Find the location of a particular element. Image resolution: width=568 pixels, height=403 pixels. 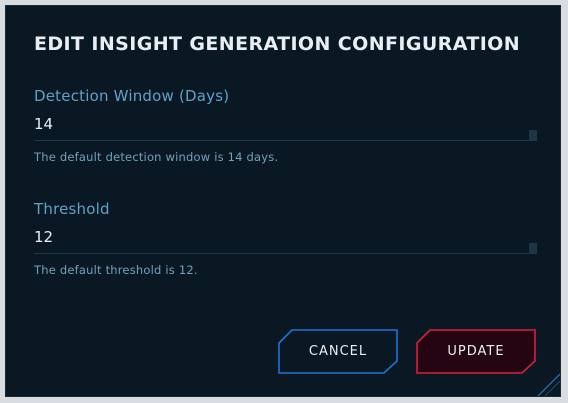

dialog-title: EDIT INSIGHT GENERATION CONFIGURATION is located at coordinates (277, 44).